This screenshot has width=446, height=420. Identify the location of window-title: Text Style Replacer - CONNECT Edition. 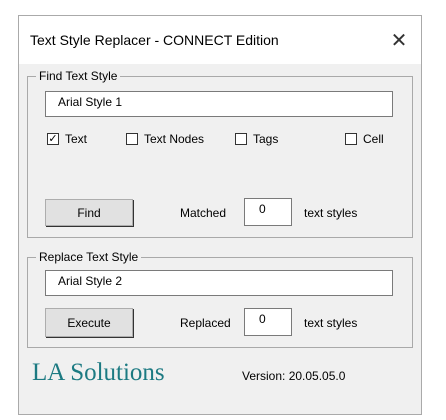
(154, 40).